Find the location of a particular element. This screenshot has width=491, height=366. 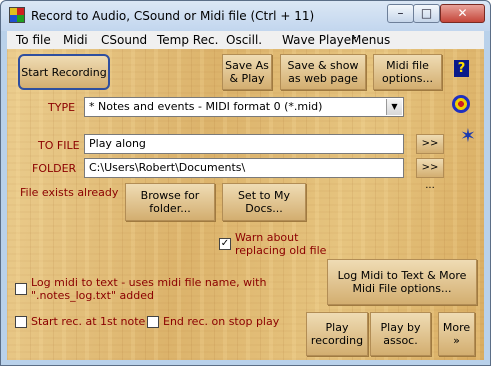

save-show-web-button: Save & show as web page is located at coordinates (323, 72).